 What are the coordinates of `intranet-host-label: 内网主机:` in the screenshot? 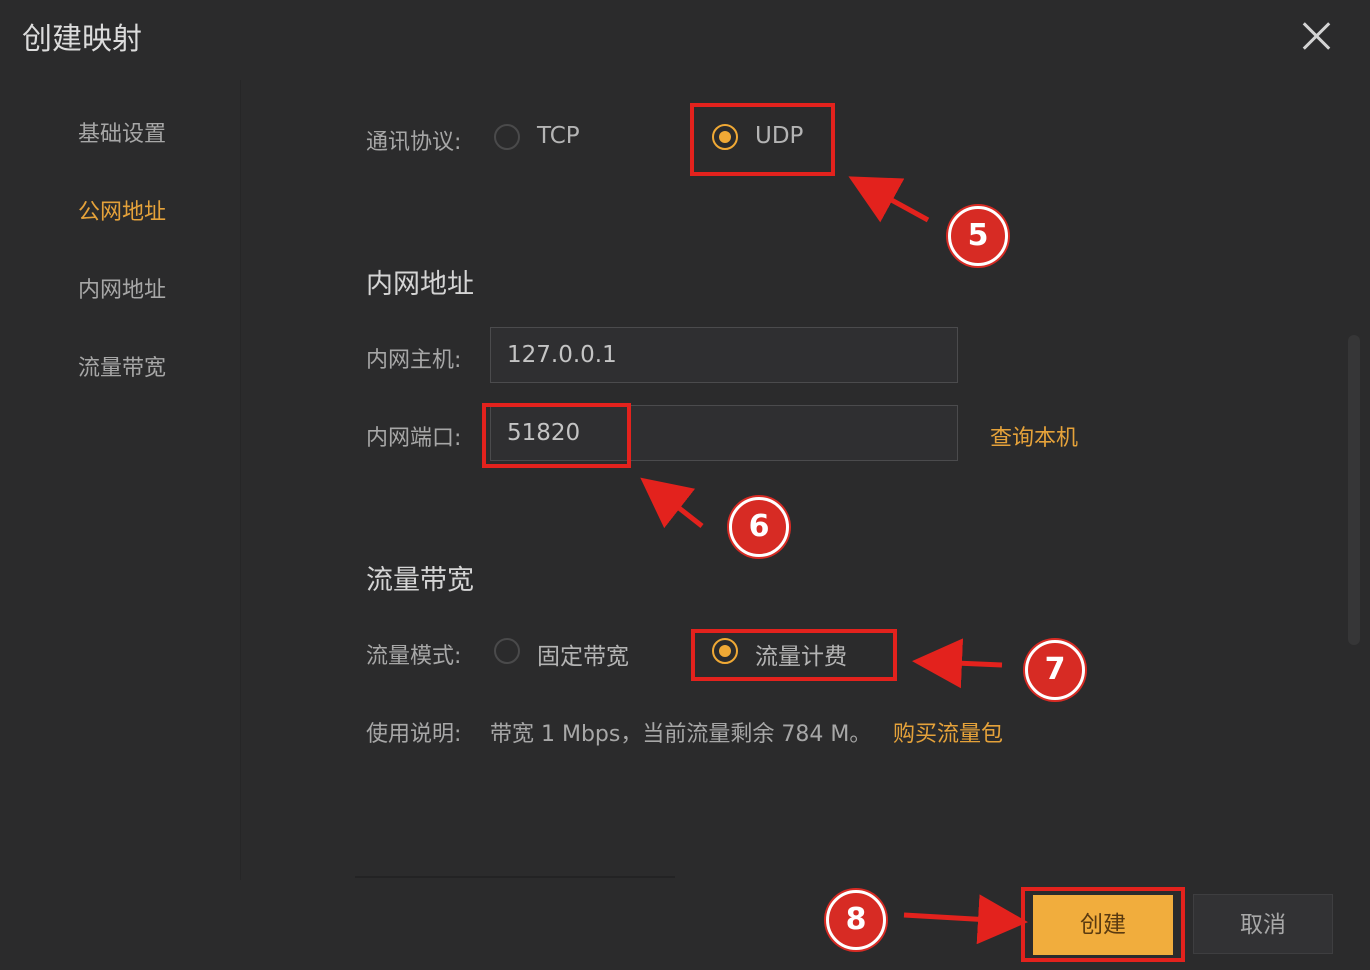 It's located at (414, 360).